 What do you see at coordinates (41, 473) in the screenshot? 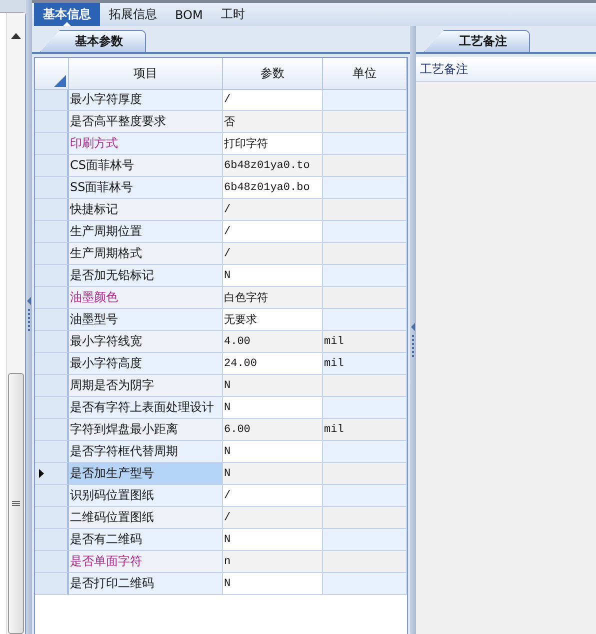
I see `row-pointer-icon` at bounding box center [41, 473].